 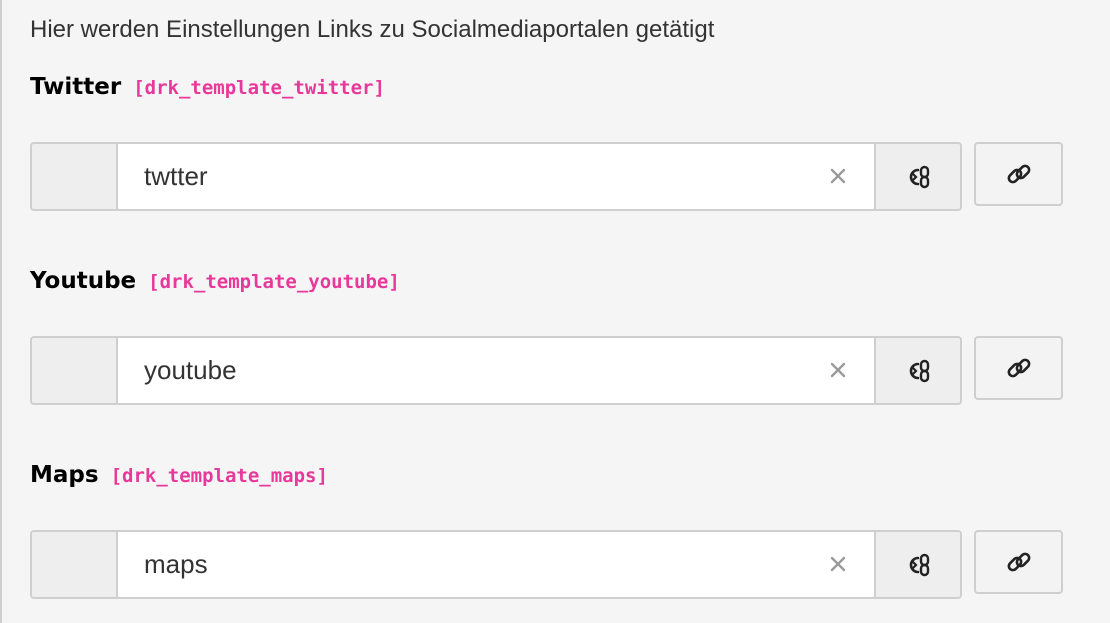 I want to click on field-name: Youtube, so click(x=83, y=281).